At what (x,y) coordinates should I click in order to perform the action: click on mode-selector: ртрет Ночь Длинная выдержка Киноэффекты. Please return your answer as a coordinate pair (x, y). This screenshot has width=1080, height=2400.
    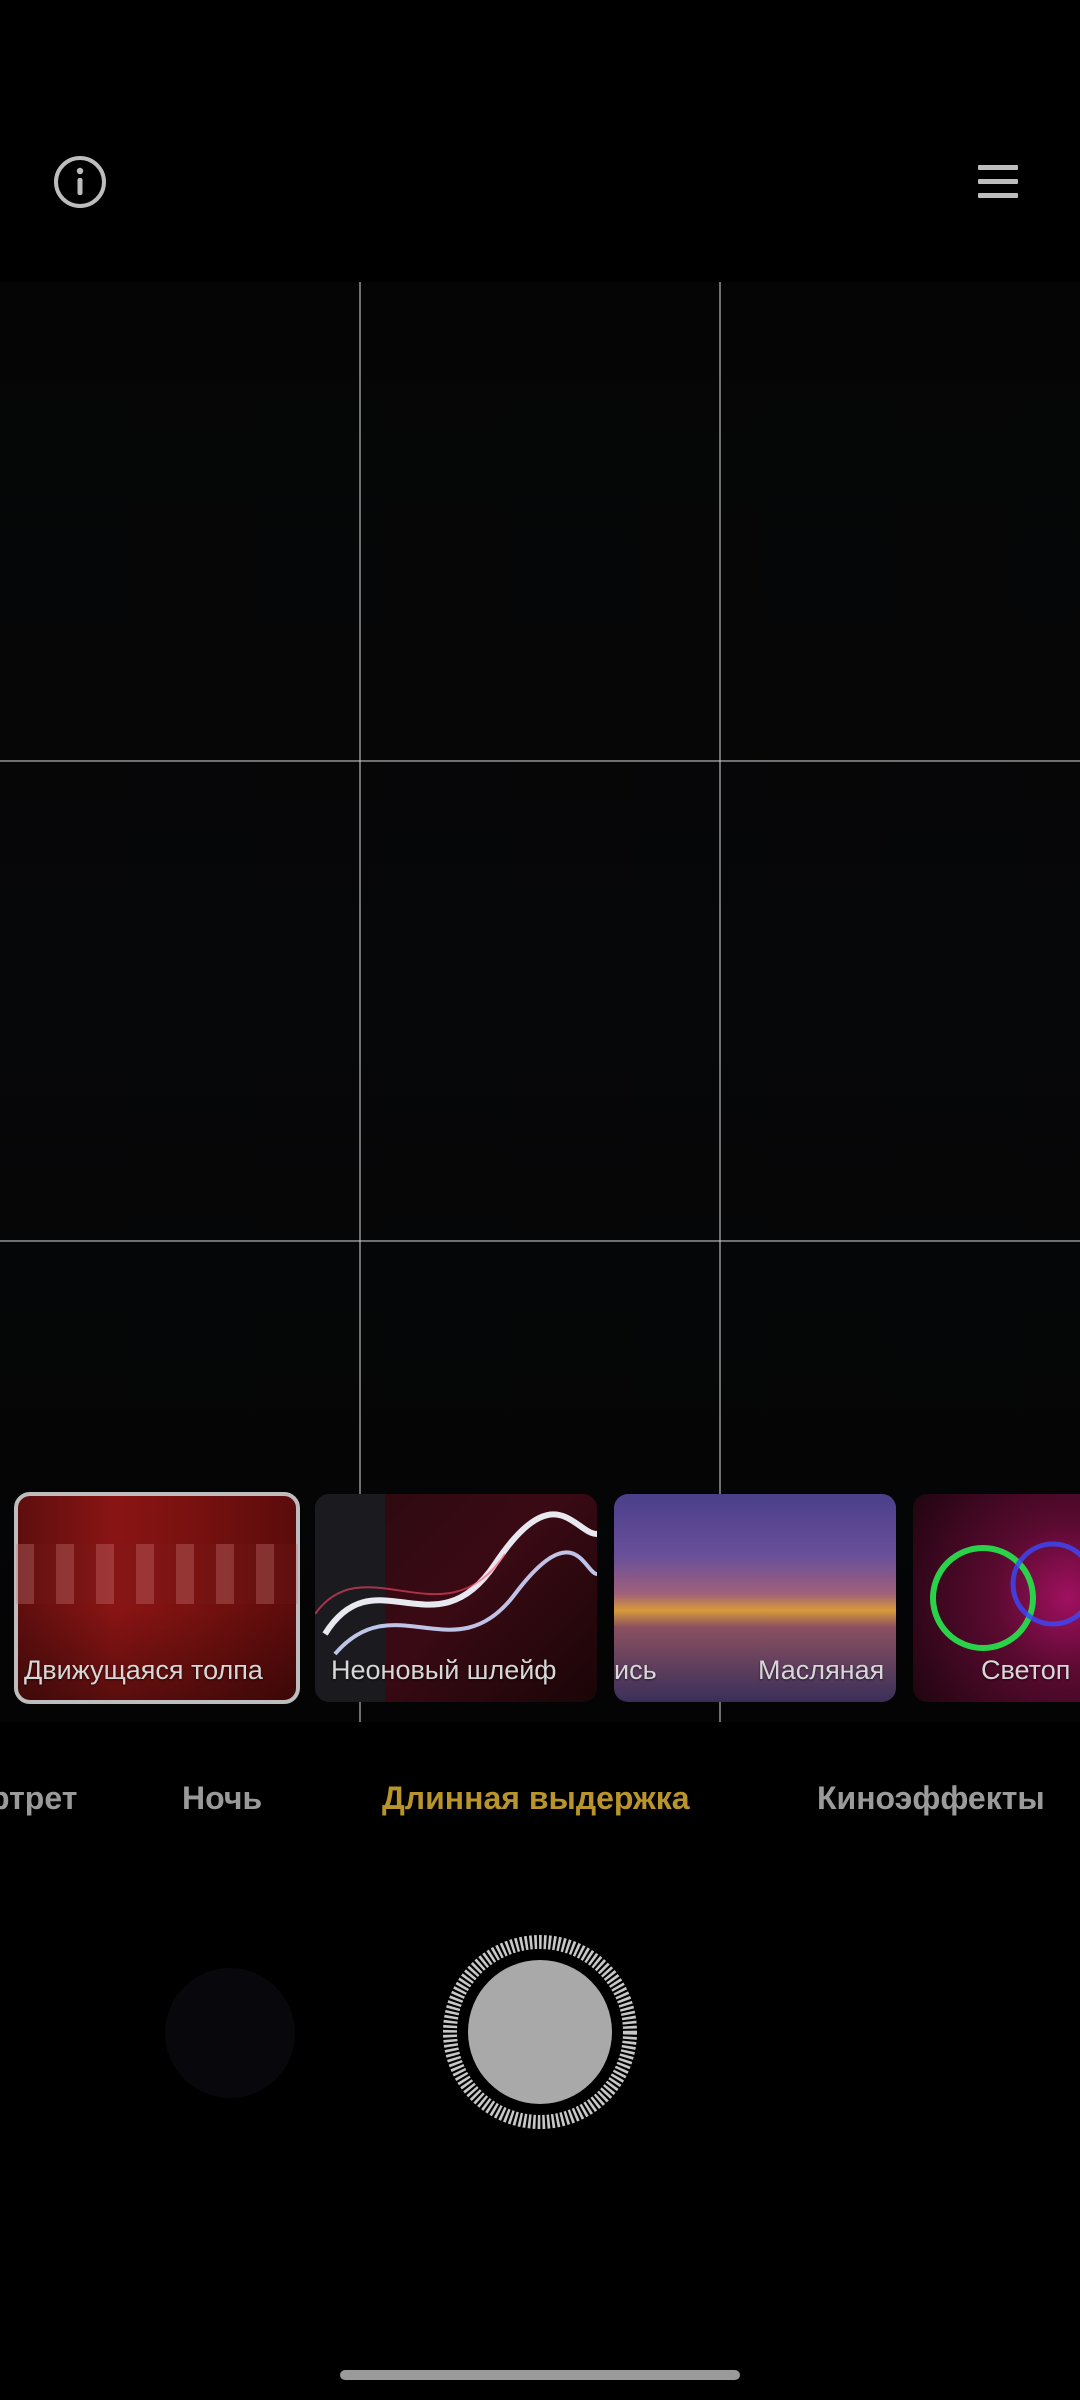
    Looking at the image, I should click on (540, 1800).